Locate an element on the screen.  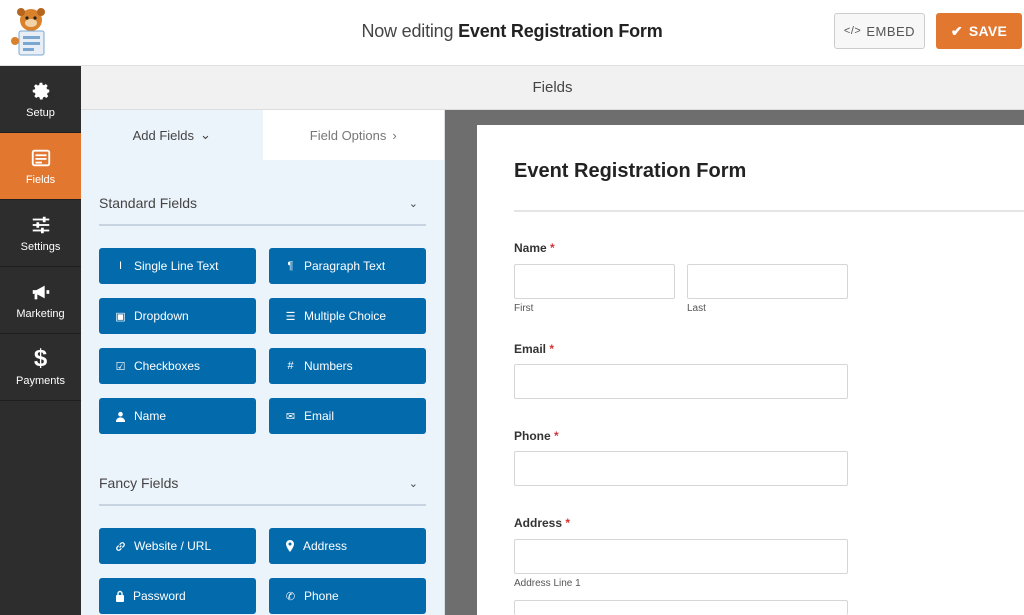
label-text: Email is located at coordinates (530, 349).